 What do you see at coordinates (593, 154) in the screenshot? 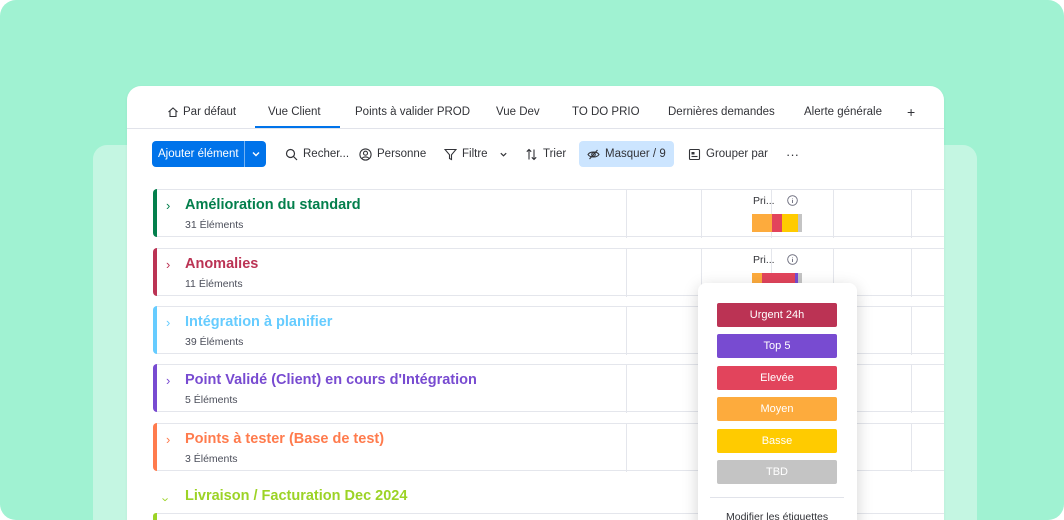
I see `eye-hidden-icon` at bounding box center [593, 154].